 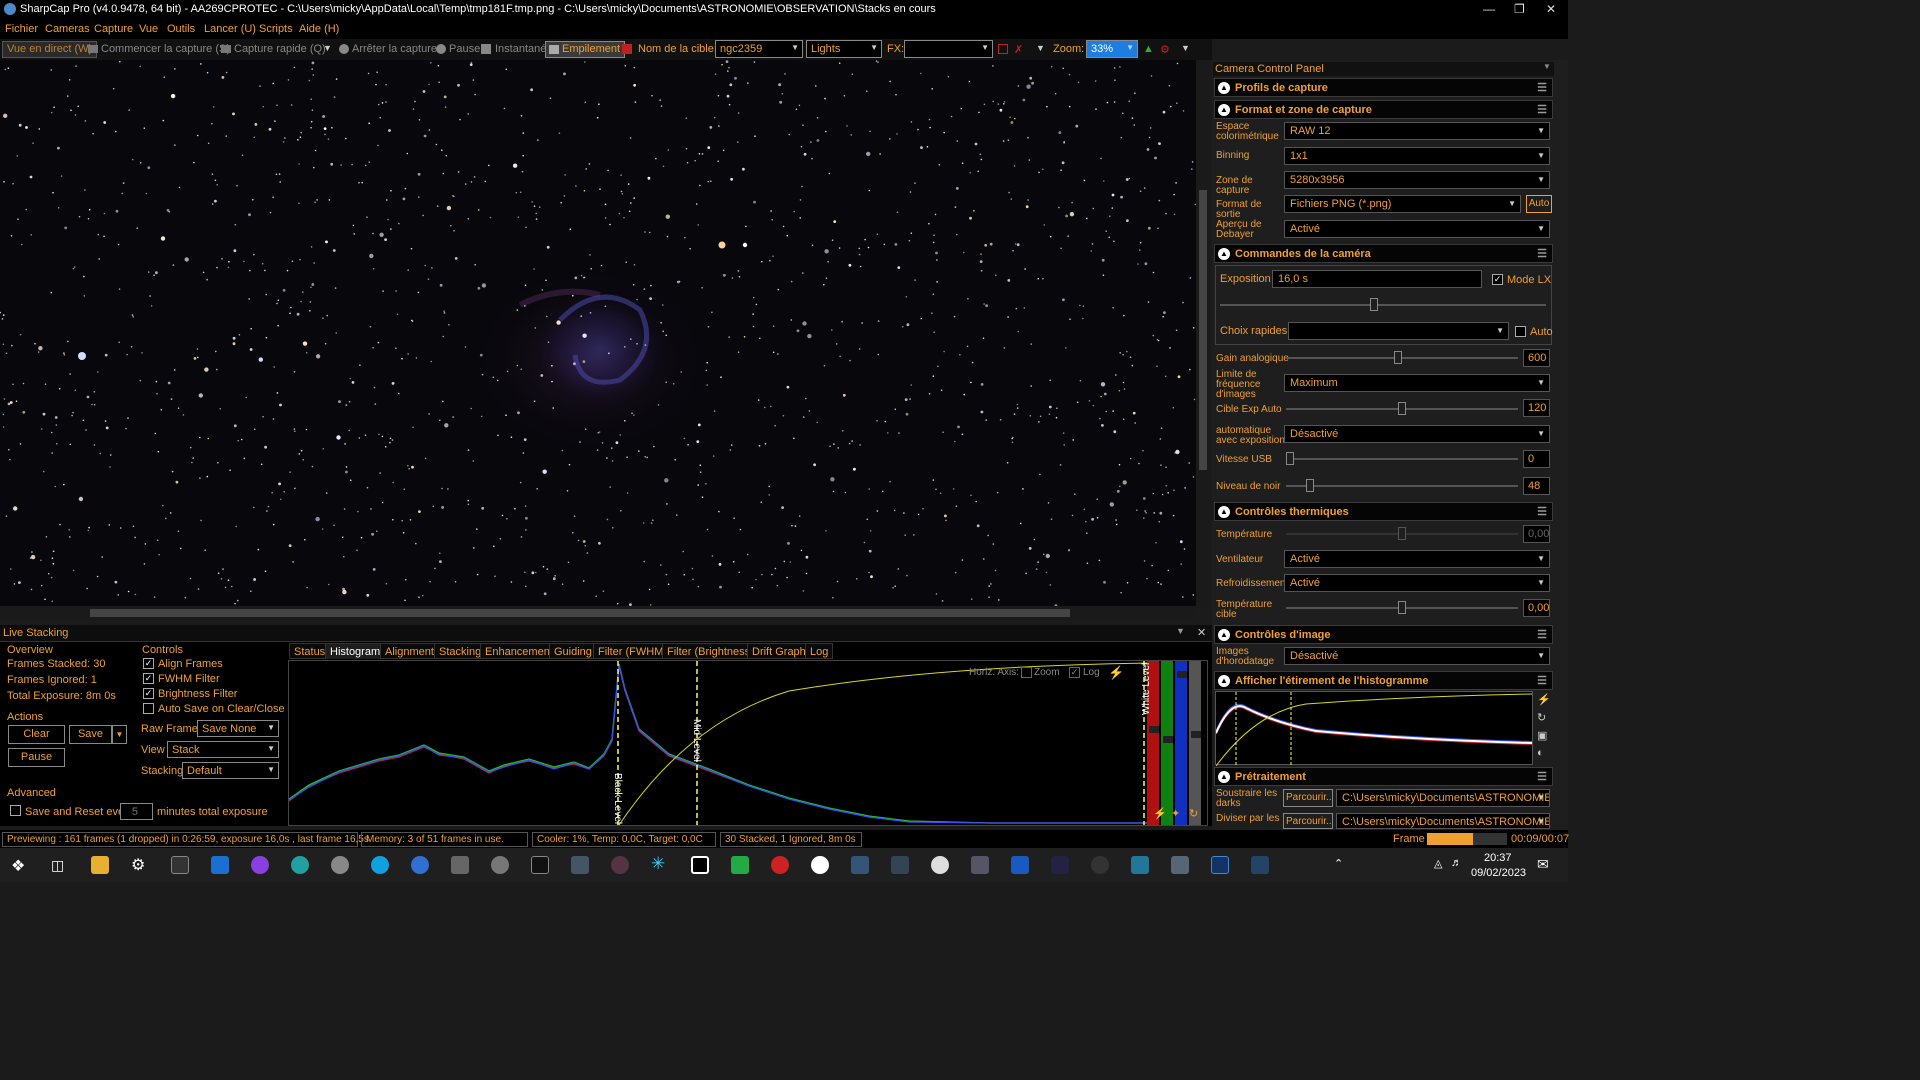 I want to click on edge-icon, so click(x=300, y=865).